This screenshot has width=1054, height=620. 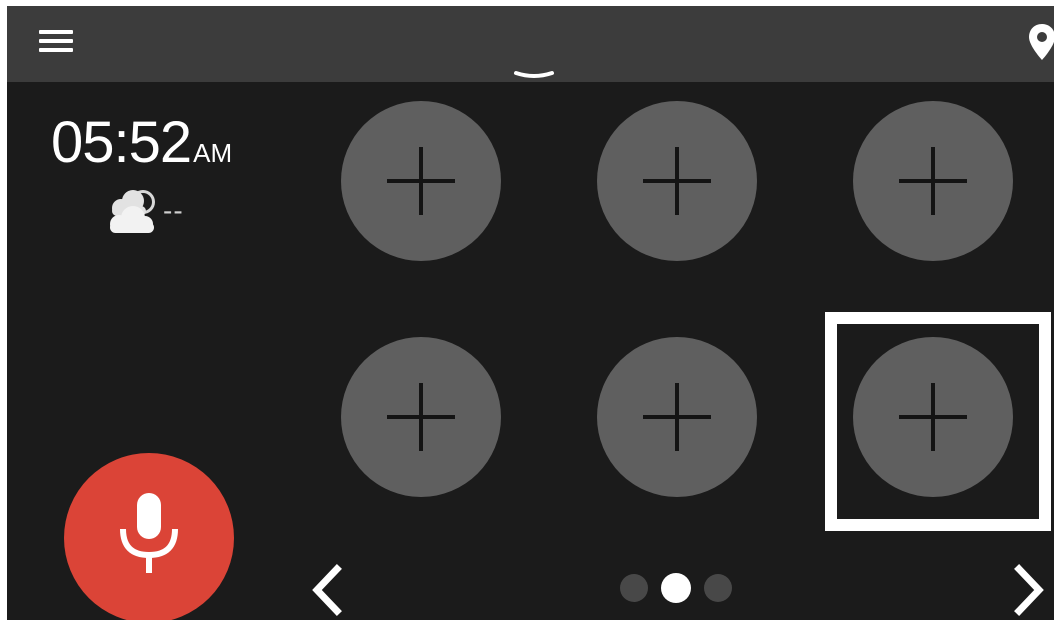 What do you see at coordinates (173, 210) in the screenshot?
I see `temperature: --` at bounding box center [173, 210].